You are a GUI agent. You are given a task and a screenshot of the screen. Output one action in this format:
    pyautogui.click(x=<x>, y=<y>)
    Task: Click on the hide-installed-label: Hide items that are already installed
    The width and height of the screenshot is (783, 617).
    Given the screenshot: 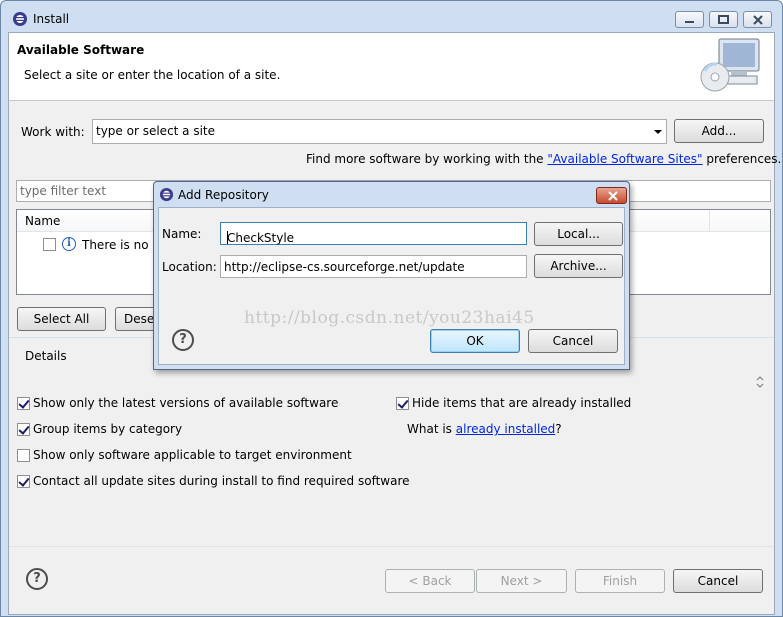 What is the action you would take?
    pyautogui.click(x=522, y=403)
    